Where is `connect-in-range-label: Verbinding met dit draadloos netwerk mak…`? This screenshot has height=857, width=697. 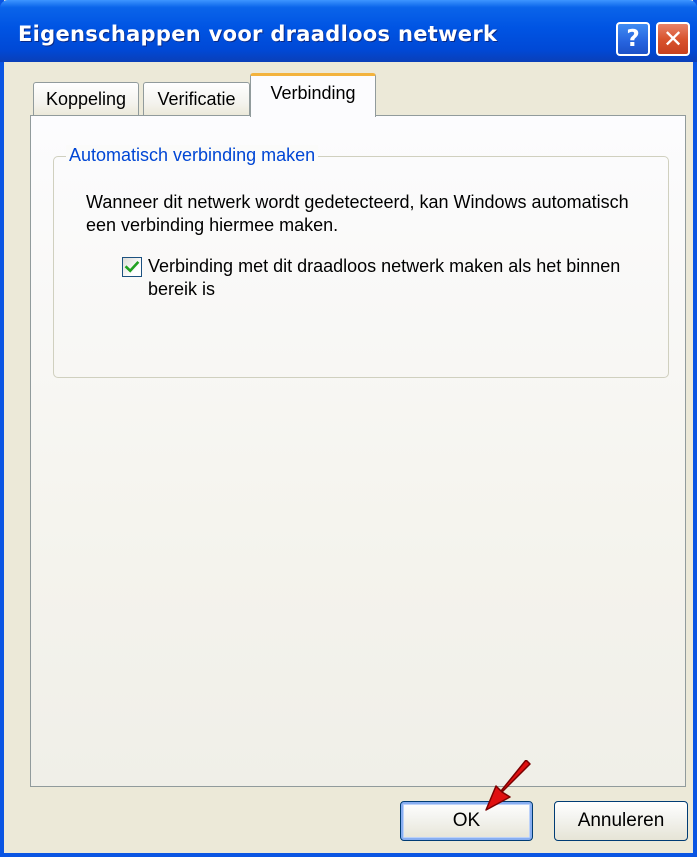
connect-in-range-label: Verbinding met dit draadloos netwerk mak… is located at coordinates (388, 278).